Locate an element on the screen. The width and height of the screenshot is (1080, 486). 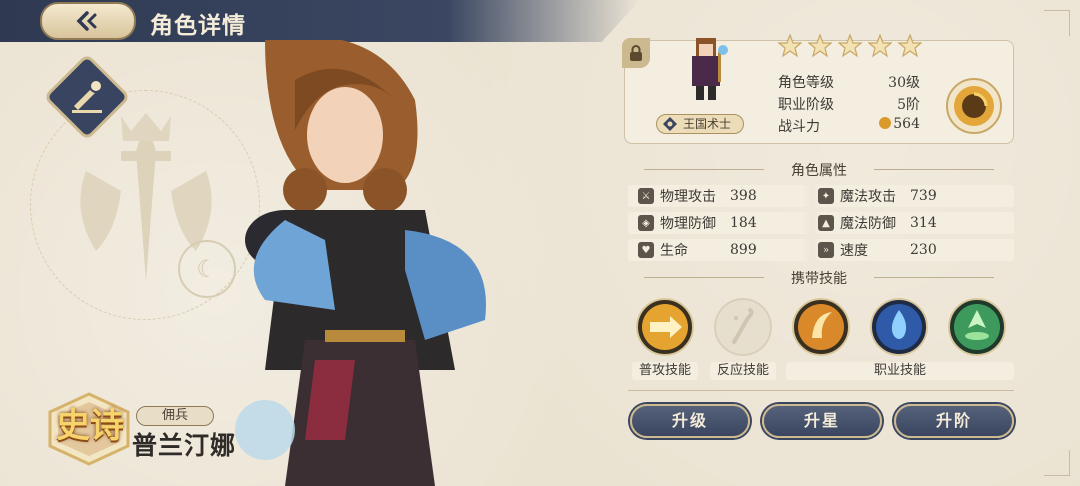
class-emblem-icon is located at coordinates (974, 106).